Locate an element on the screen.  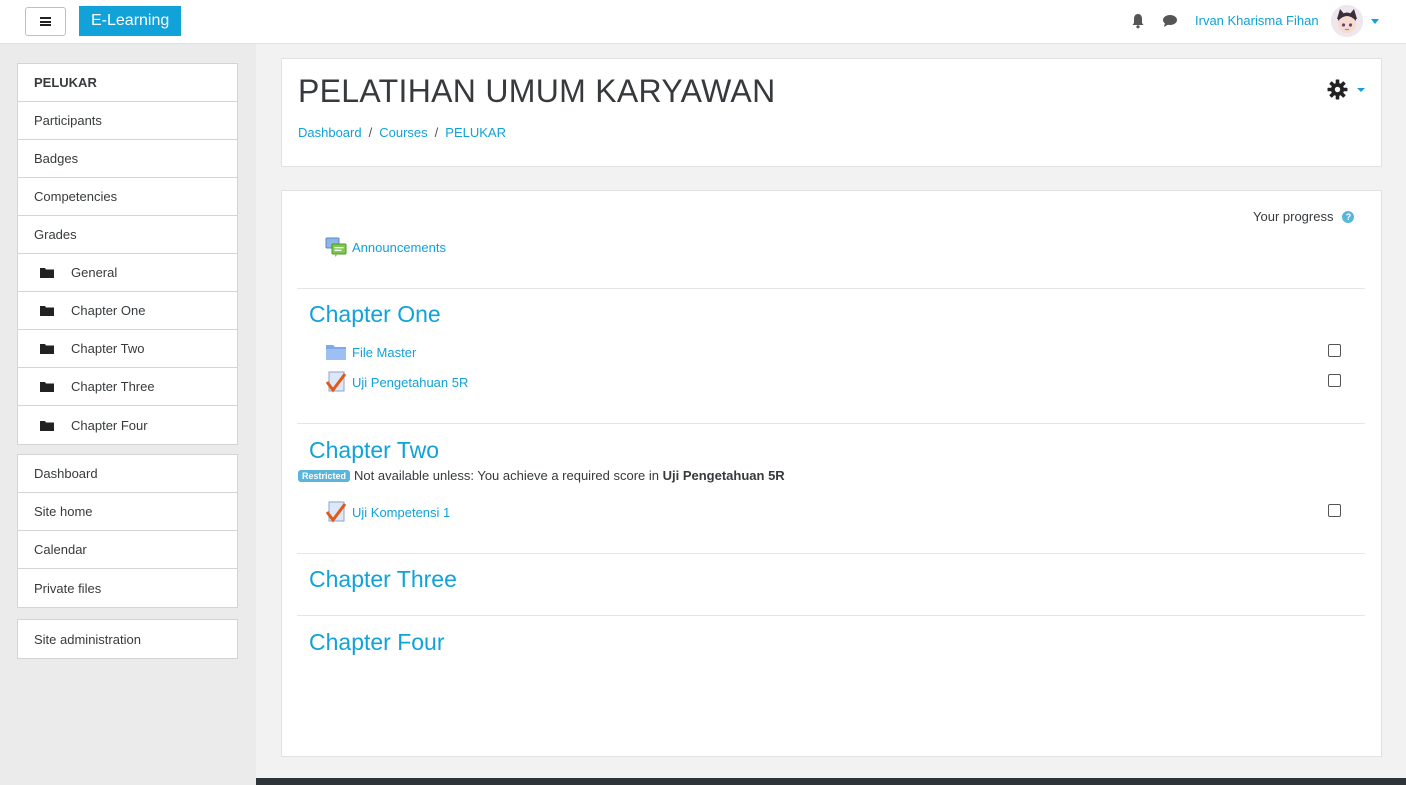
section-title-chapter-three: Chapter Three is located at coordinates (383, 579).